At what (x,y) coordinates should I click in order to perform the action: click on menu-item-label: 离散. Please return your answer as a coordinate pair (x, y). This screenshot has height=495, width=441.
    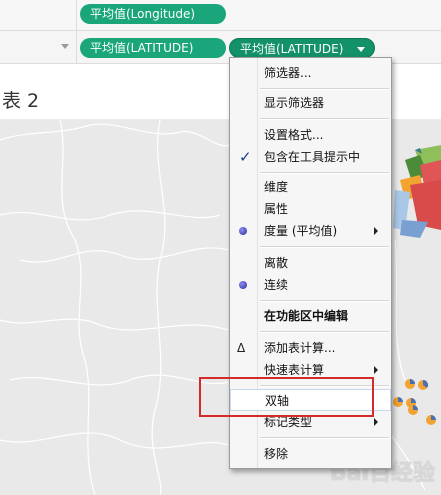
    Looking at the image, I should click on (276, 263).